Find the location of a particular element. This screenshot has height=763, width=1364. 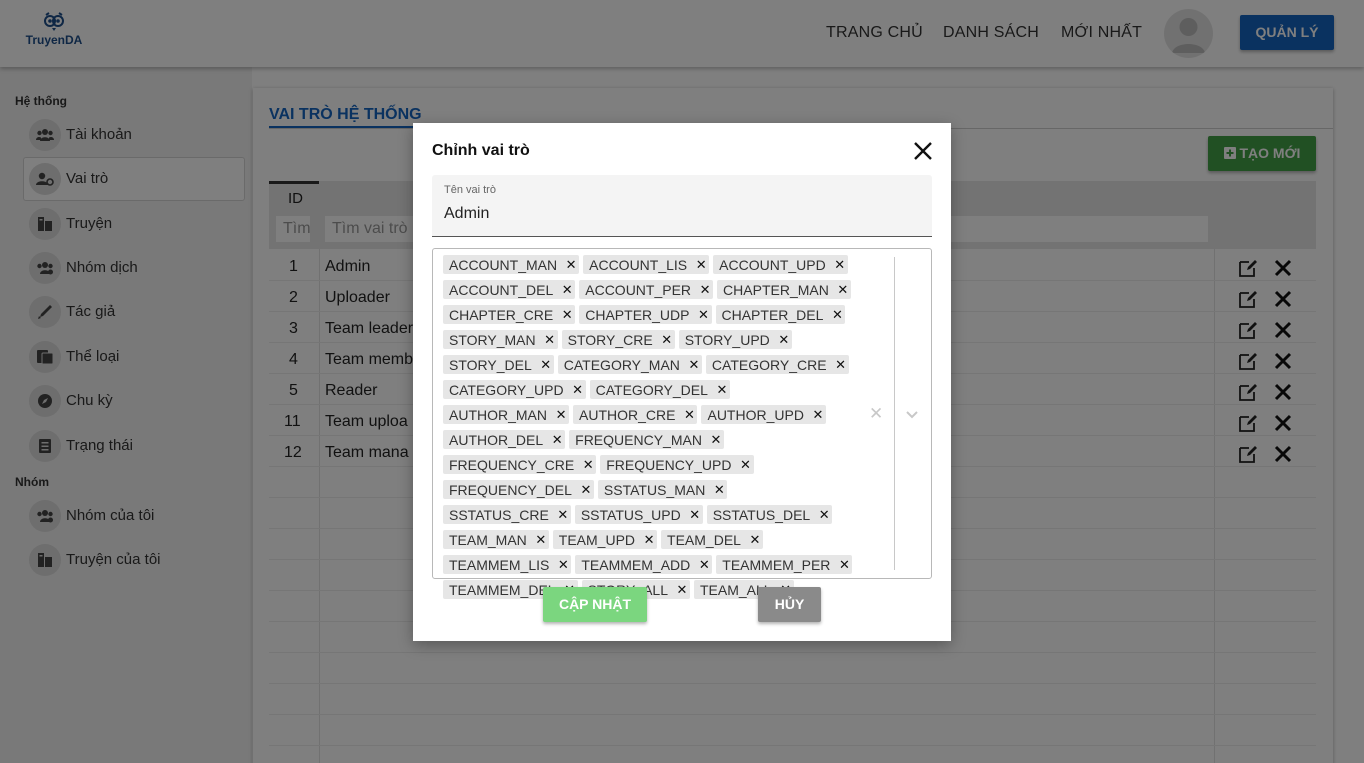

permission-chip-label: CATEGORY_DEL is located at coordinates (651, 389).